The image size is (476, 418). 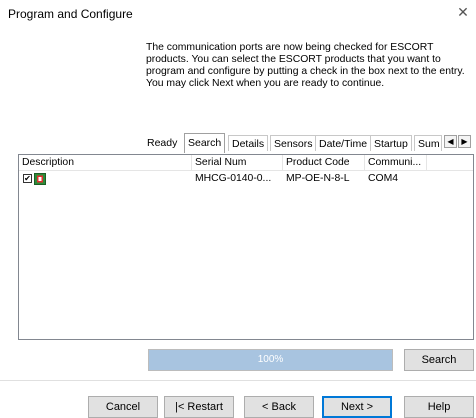 I want to click on cell-product-code: MP-OE-N-8-L, so click(x=318, y=178).